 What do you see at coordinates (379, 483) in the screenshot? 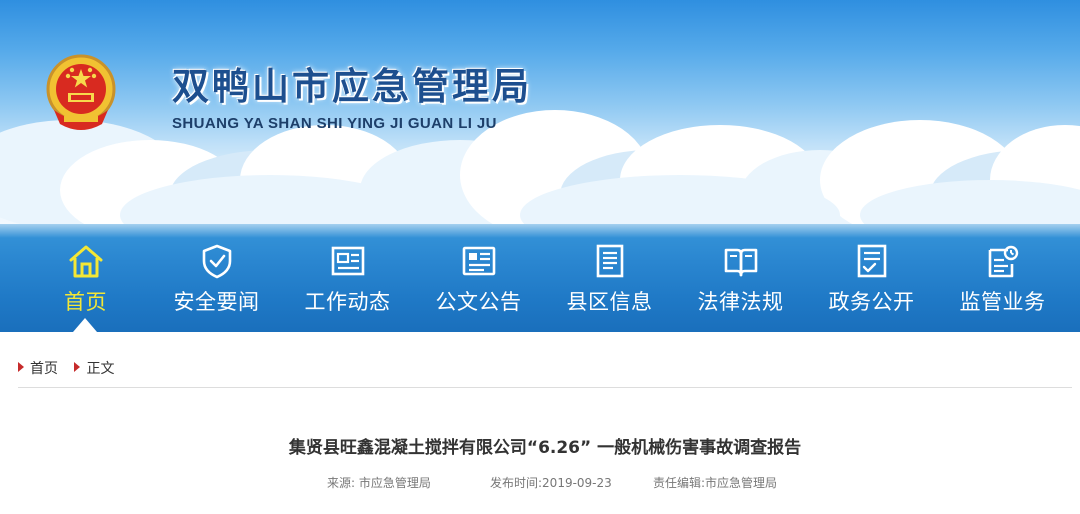
I see `article-source: 来源: 市应急管理局` at bounding box center [379, 483].